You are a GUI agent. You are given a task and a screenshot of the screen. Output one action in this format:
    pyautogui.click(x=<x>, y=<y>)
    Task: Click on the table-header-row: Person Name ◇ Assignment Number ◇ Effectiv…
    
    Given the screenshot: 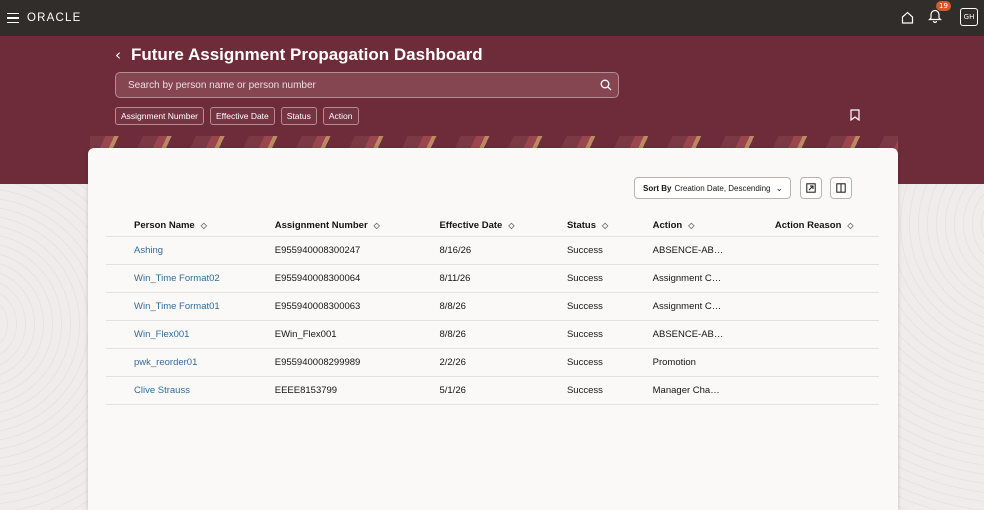 What is the action you would take?
    pyautogui.click(x=492, y=225)
    